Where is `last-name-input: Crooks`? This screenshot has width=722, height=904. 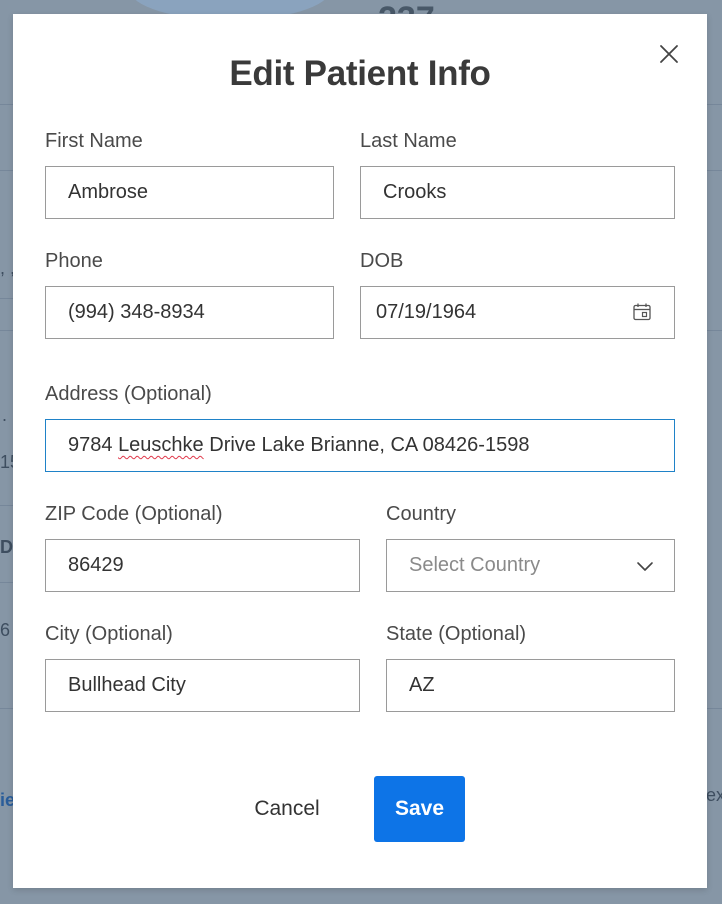 last-name-input: Crooks is located at coordinates (517, 192).